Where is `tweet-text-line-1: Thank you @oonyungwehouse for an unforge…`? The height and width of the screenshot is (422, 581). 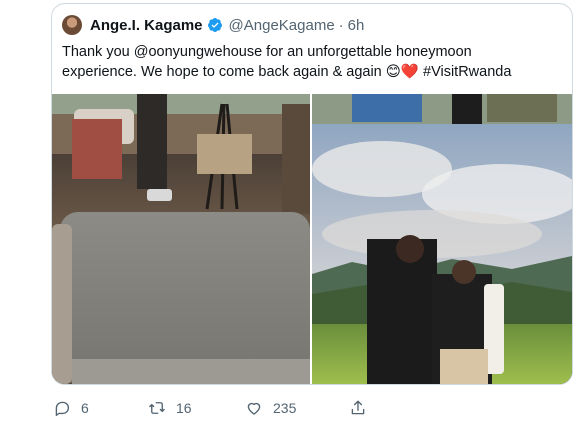 tweet-text-line-1: Thank you @oonyungwehouse for an unforge… is located at coordinates (267, 52).